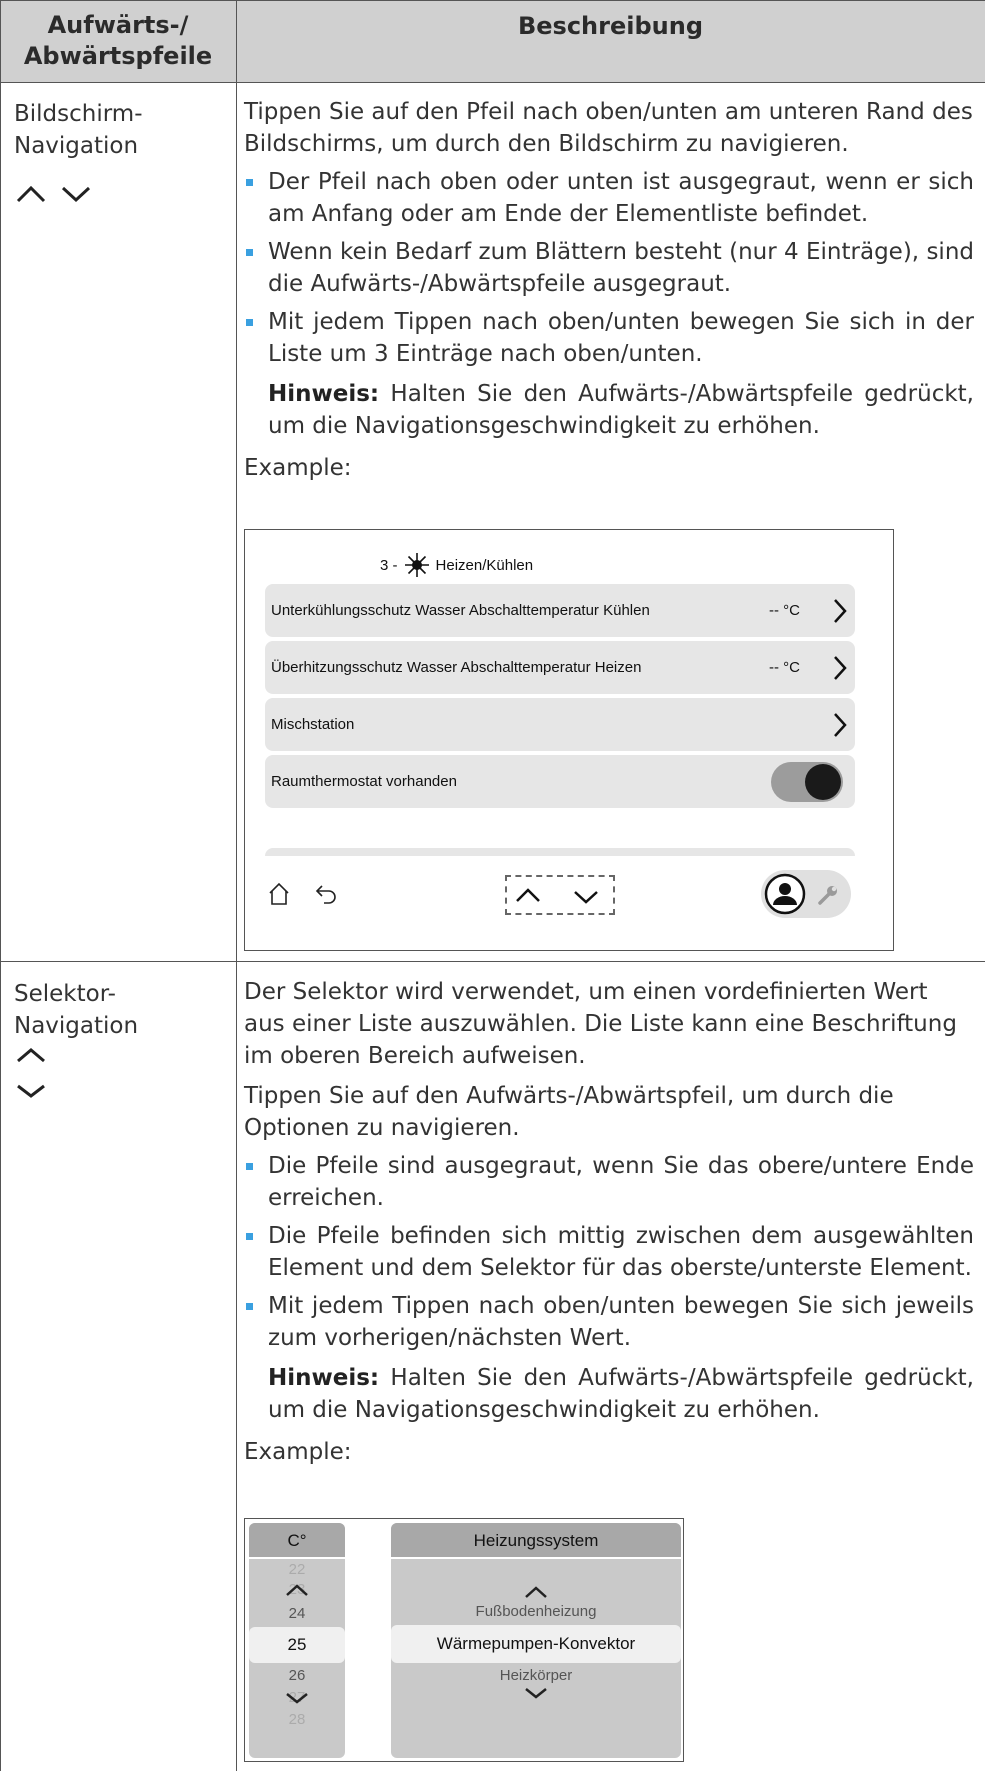 The width and height of the screenshot is (985, 1771). What do you see at coordinates (76, 1010) in the screenshot?
I see `row2-label: Selektor- Navigation` at bounding box center [76, 1010].